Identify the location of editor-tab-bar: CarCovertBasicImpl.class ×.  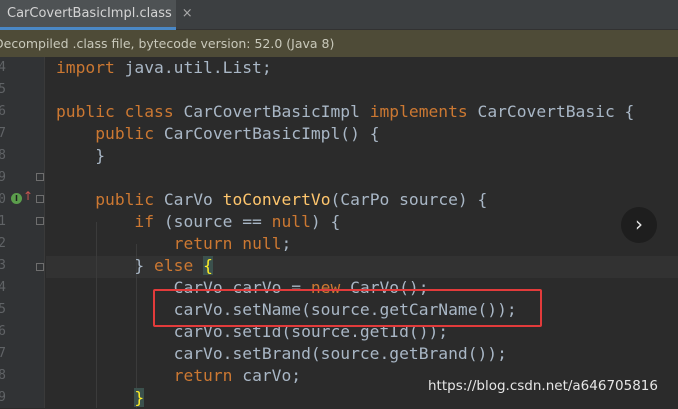
(339, 15).